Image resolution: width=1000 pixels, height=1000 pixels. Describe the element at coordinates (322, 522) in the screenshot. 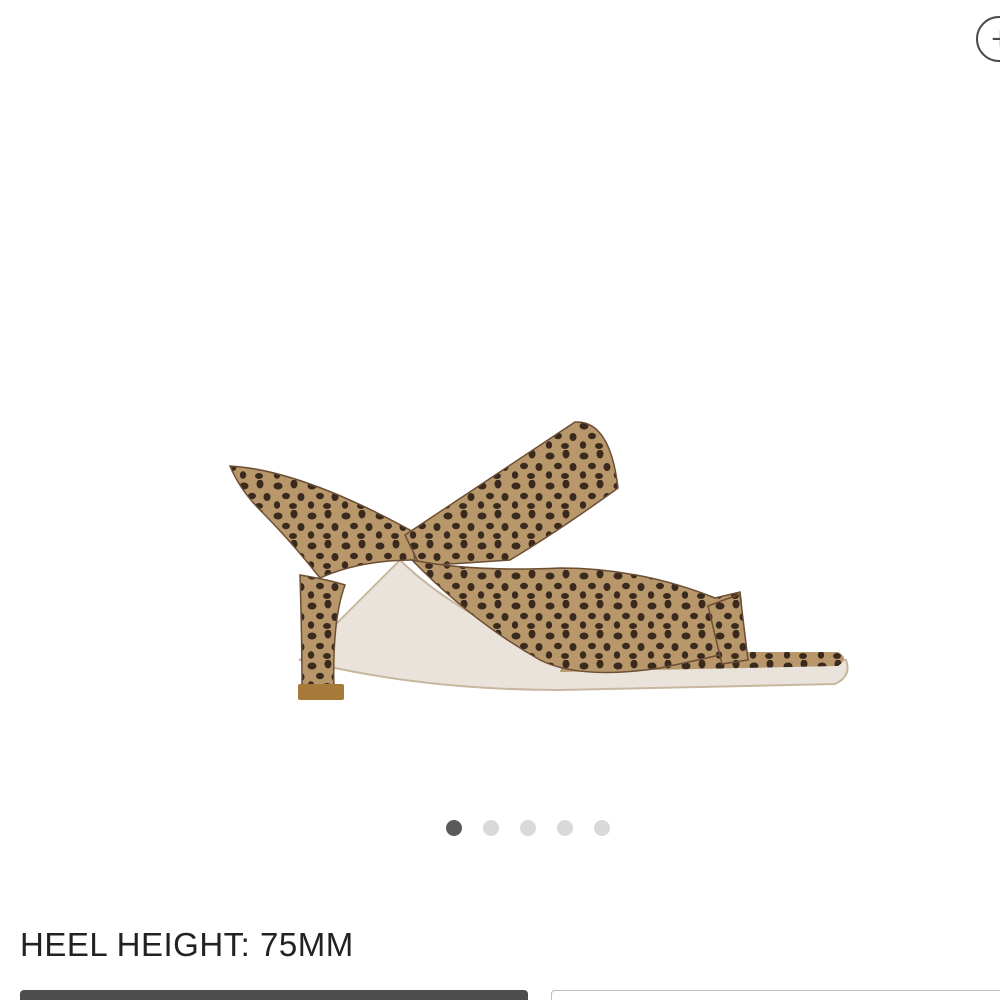

I see `sandal-heel-counter` at that location.